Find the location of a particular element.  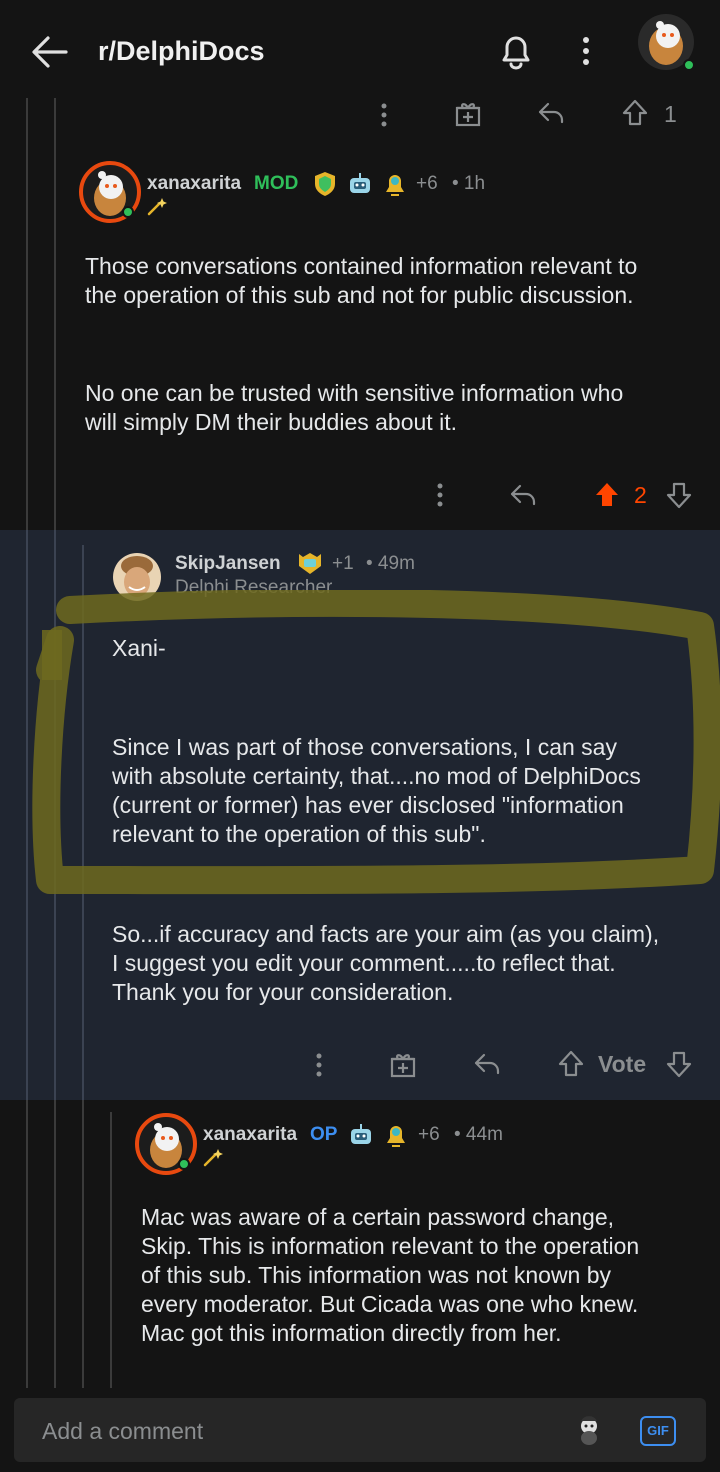

more-vertical-icon is located at coordinates (586, 51).